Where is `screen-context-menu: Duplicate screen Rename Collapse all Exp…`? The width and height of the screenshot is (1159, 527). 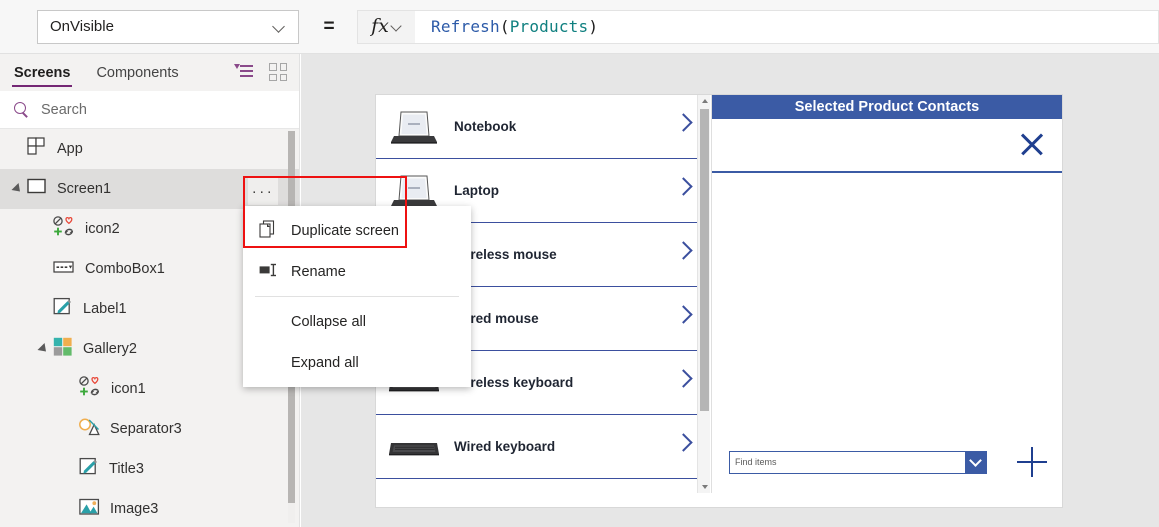
screen-context-menu: Duplicate screen Rename Collapse all Exp… is located at coordinates (357, 296).